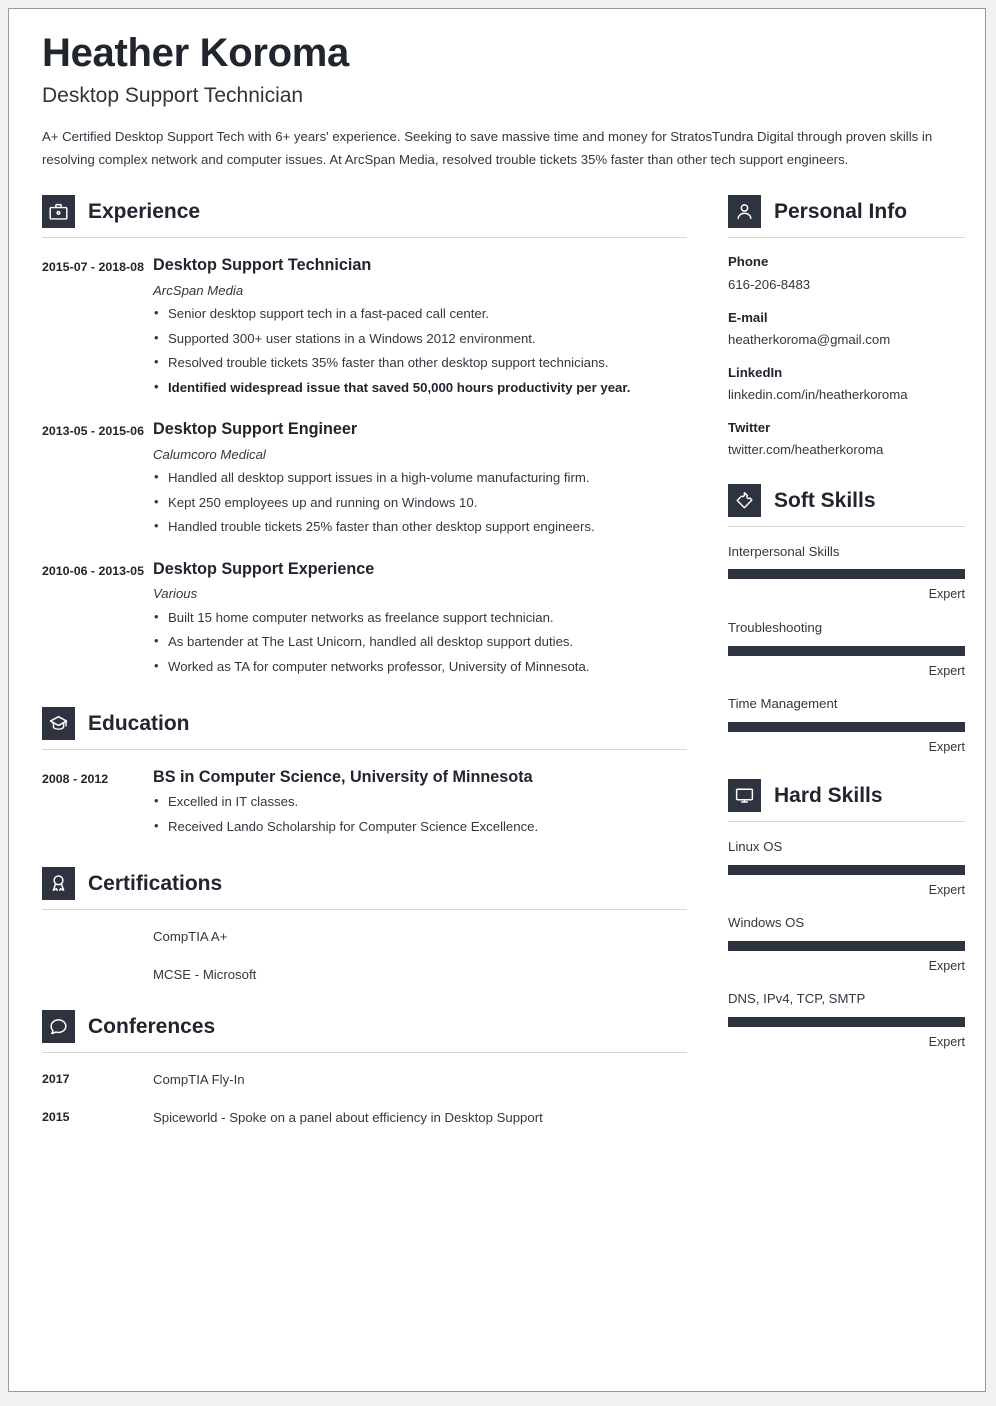 The image size is (996, 1406). I want to click on certification-row: CompTIA A+, so click(364, 937).